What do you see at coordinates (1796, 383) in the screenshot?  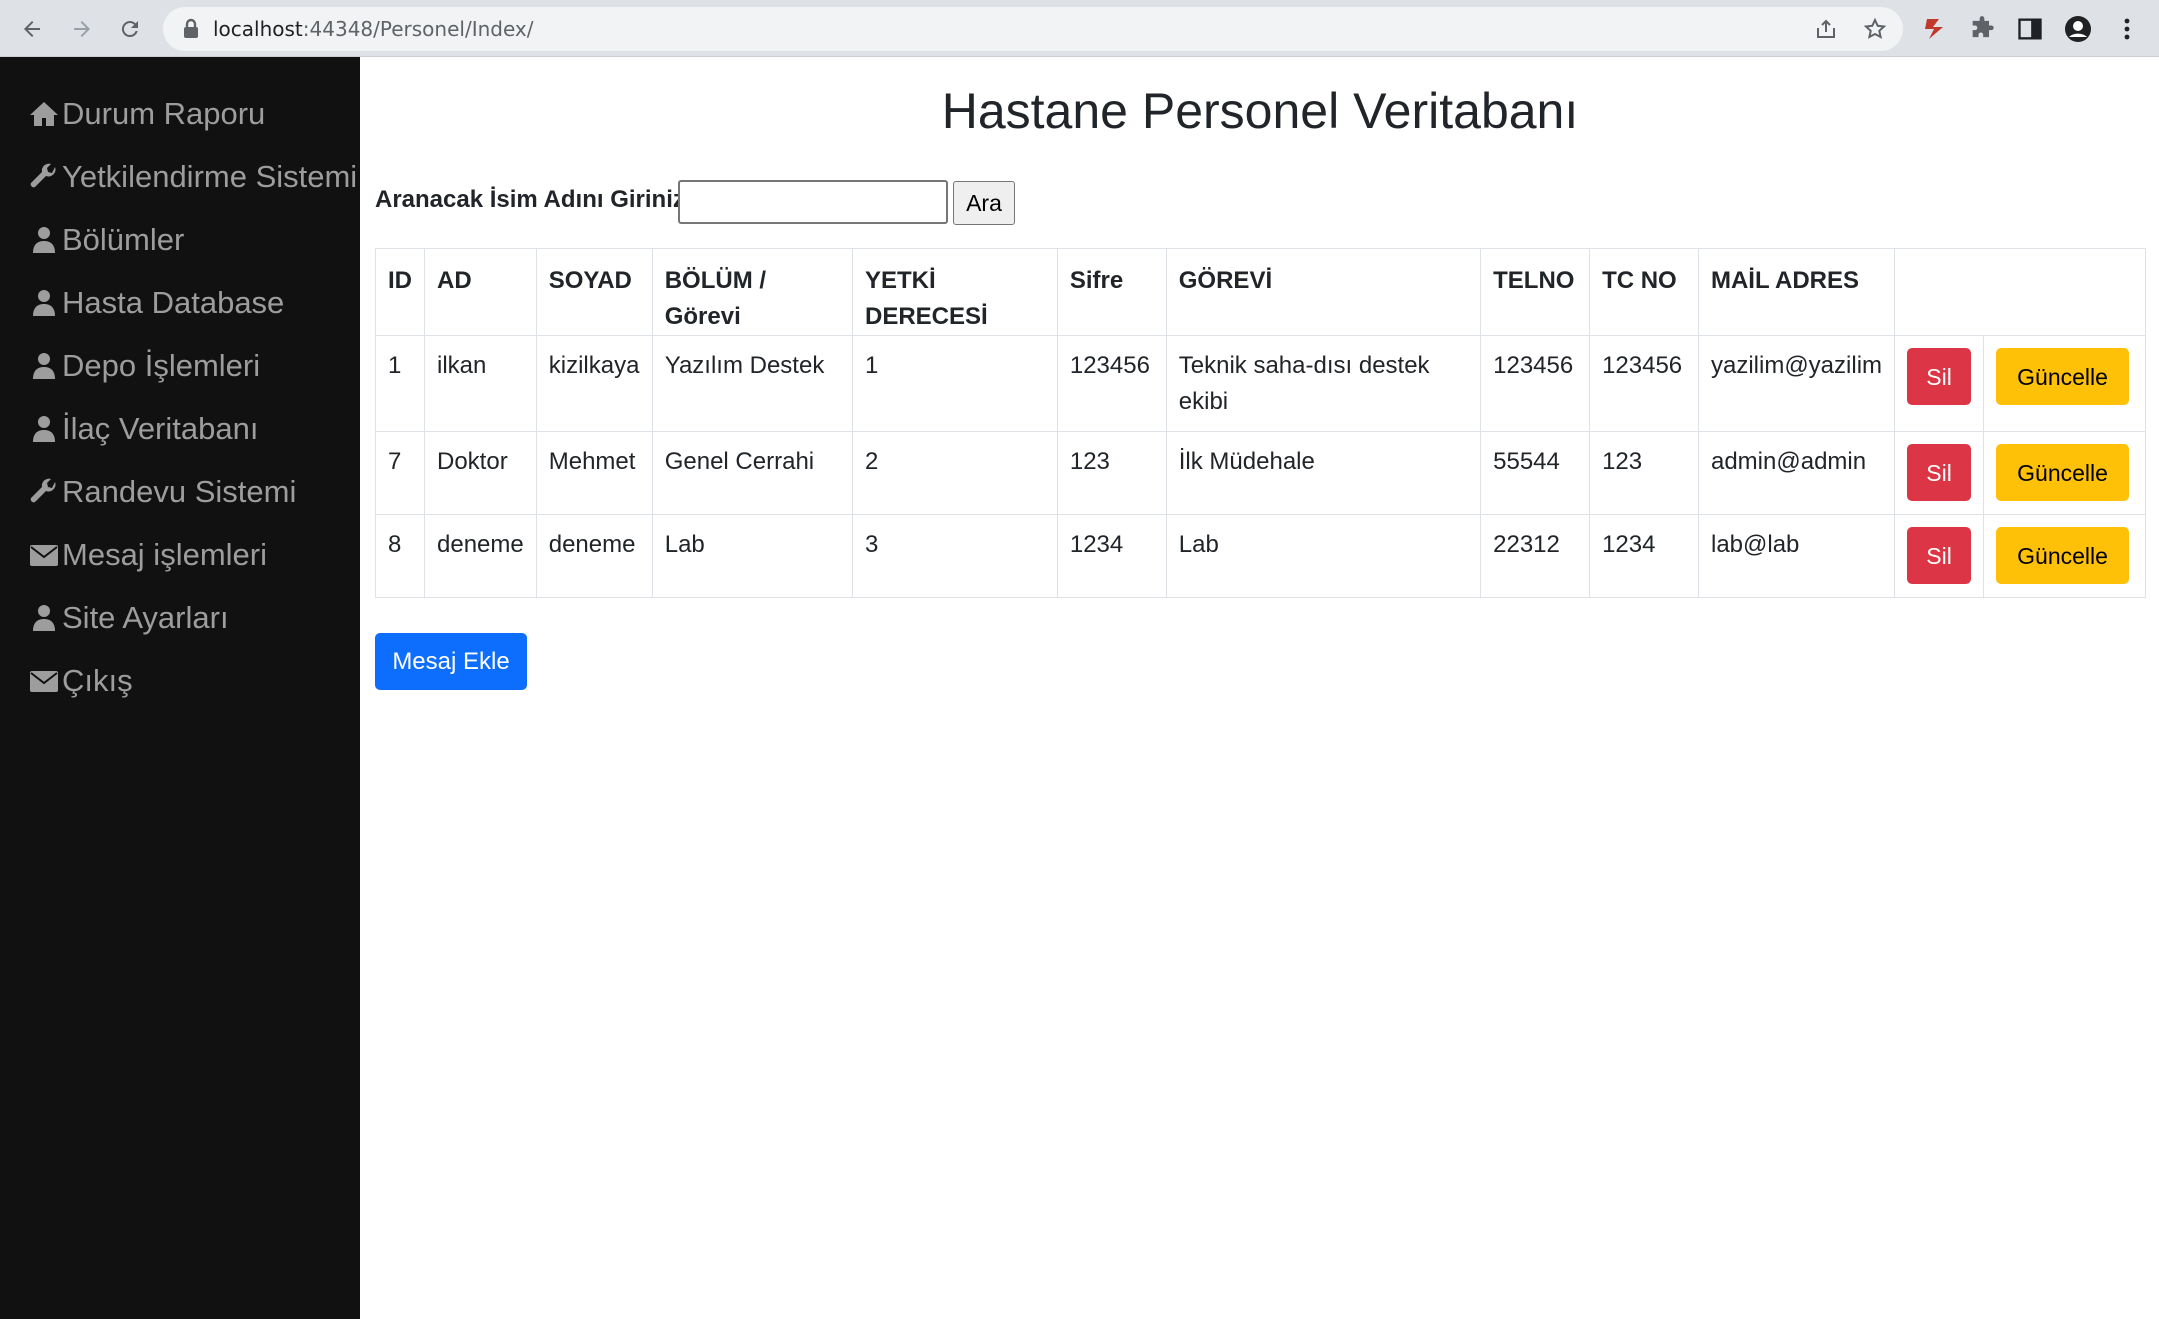 I see `cell-mail: yazilim@yazilim` at bounding box center [1796, 383].